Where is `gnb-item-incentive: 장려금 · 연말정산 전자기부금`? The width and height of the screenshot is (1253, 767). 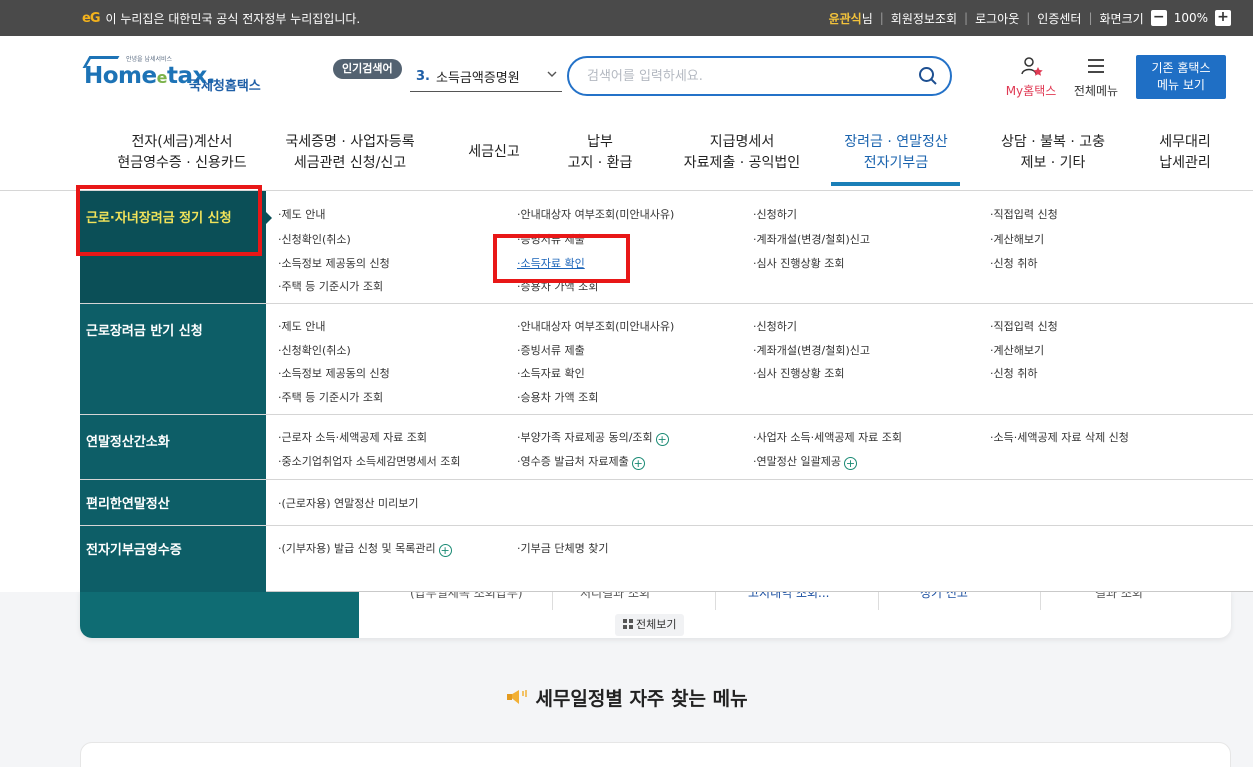
gnb-item-incentive: 장려금 · 연말정산 전자기부금 is located at coordinates (896, 153).